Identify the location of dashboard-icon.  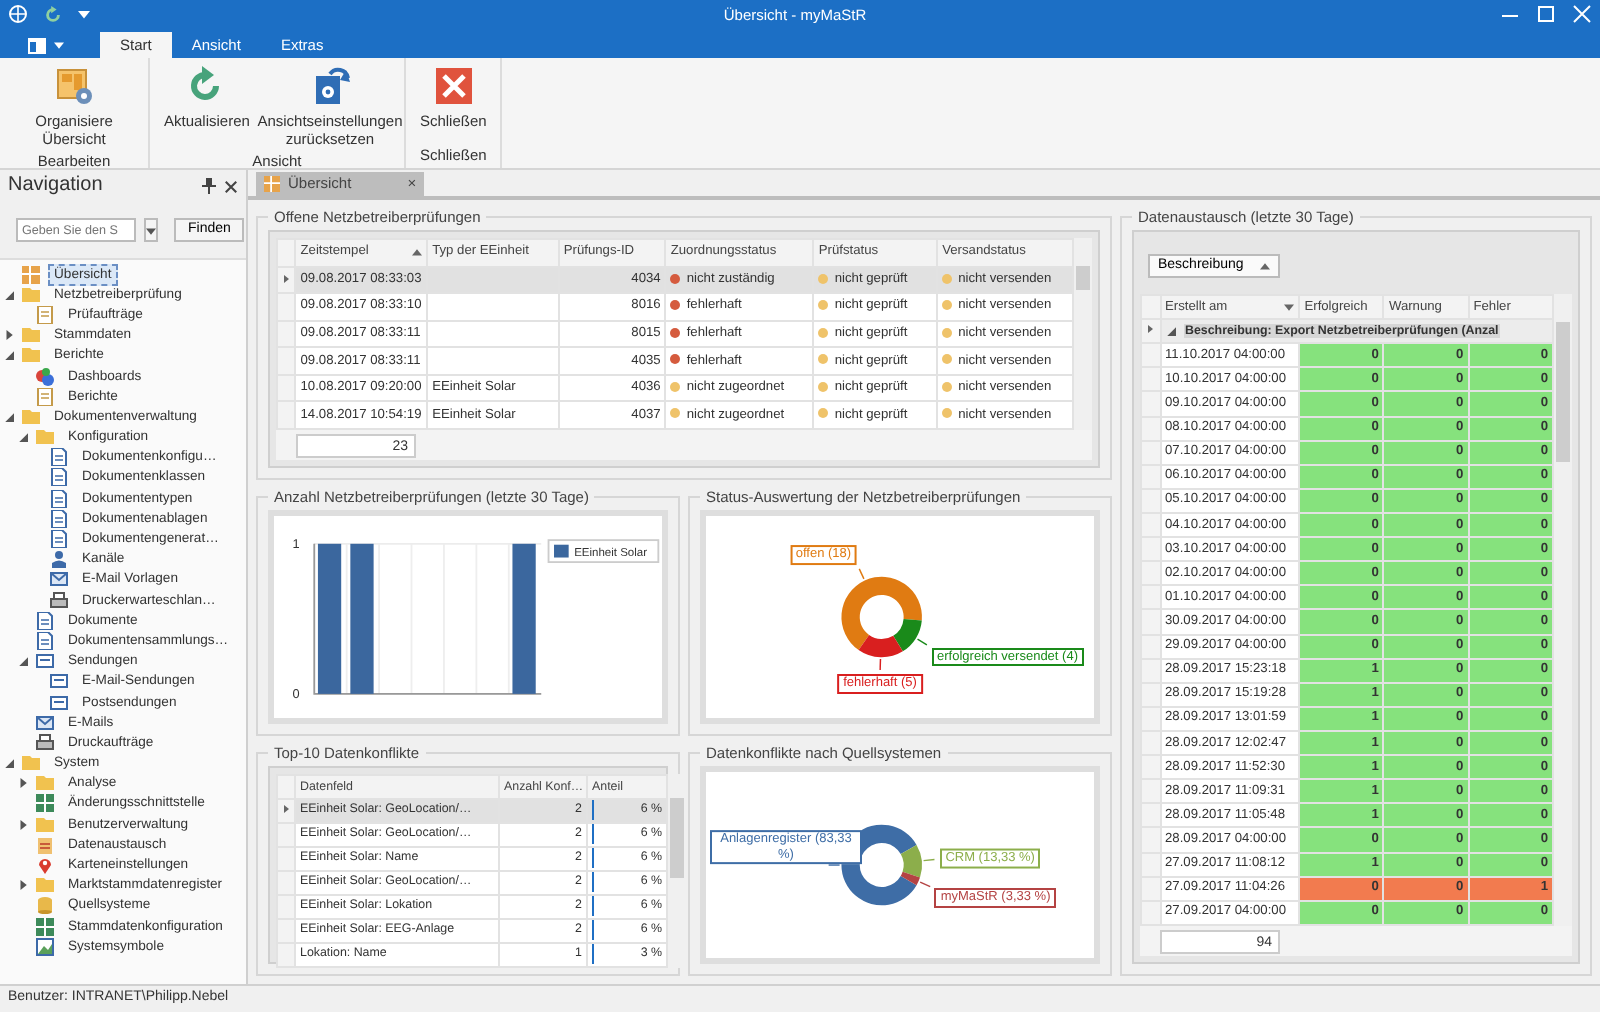
(45, 376).